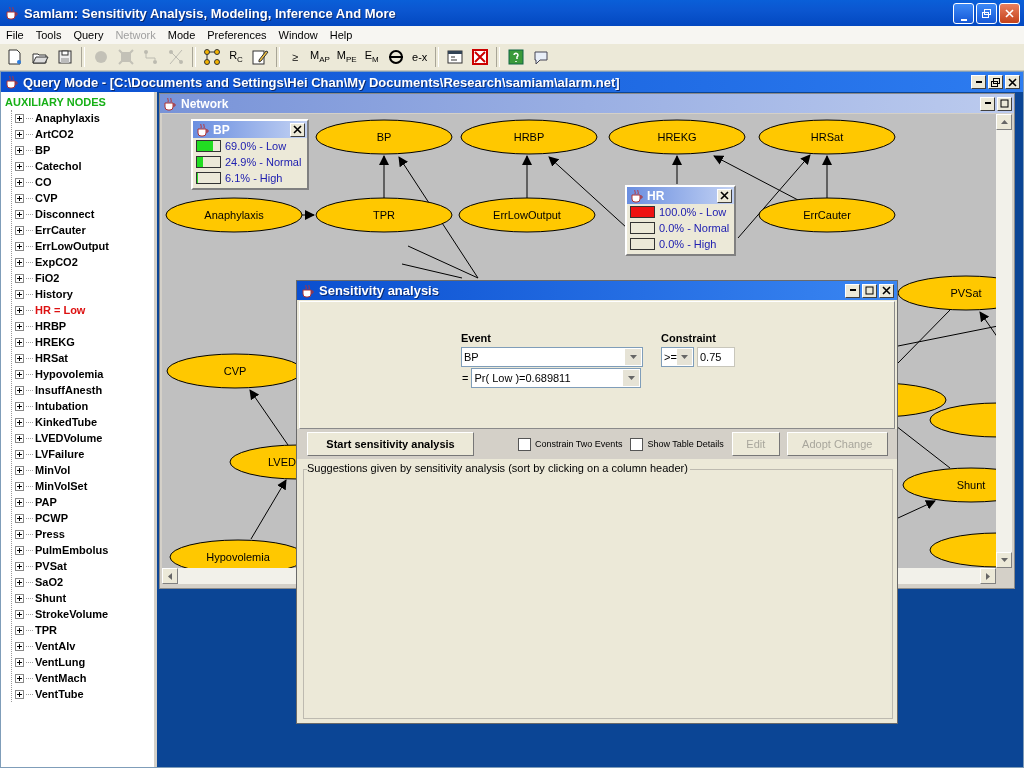 Image resolution: width=1024 pixels, height=768 pixels. What do you see at coordinates (684, 357) in the screenshot?
I see `dropdown-button` at bounding box center [684, 357].